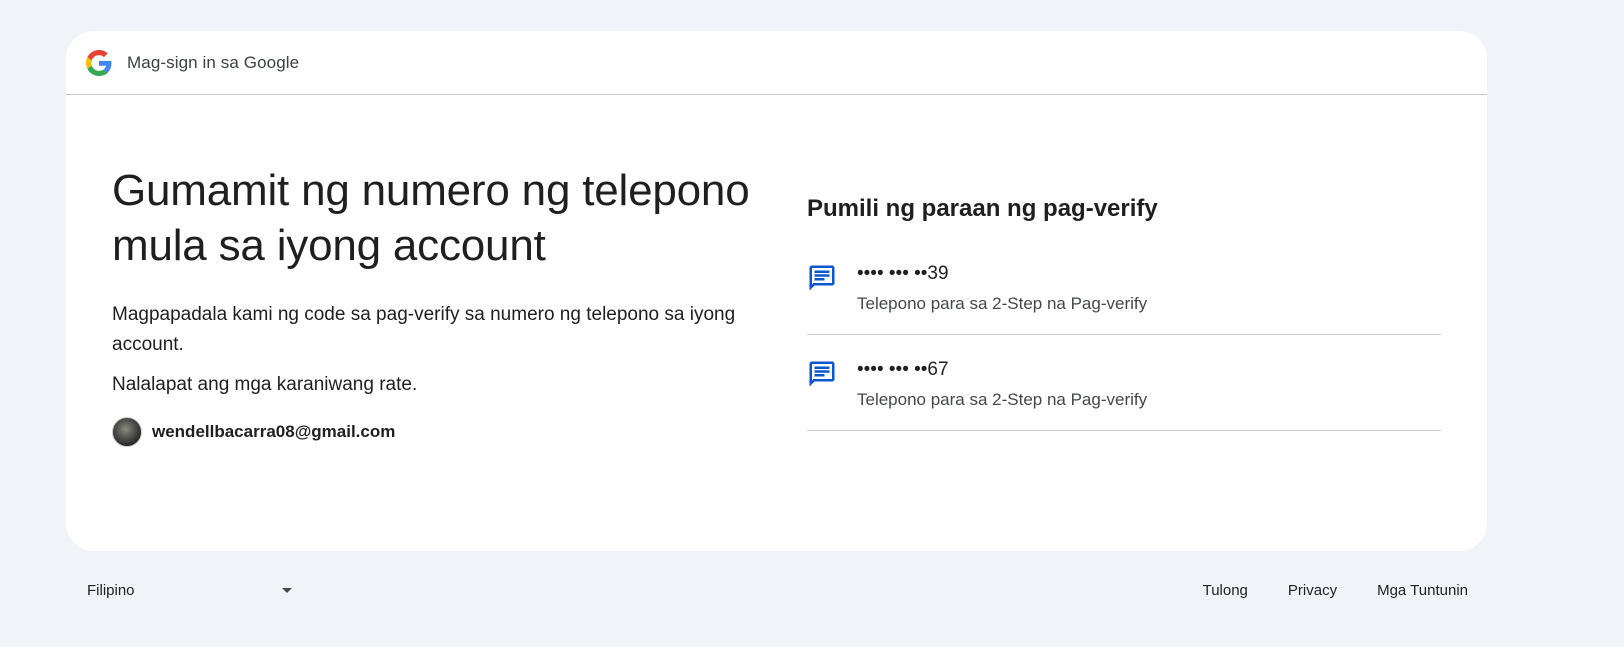 The width and height of the screenshot is (1624, 647). Describe the element at coordinates (99, 62) in the screenshot. I see `google-logo-icon` at that location.